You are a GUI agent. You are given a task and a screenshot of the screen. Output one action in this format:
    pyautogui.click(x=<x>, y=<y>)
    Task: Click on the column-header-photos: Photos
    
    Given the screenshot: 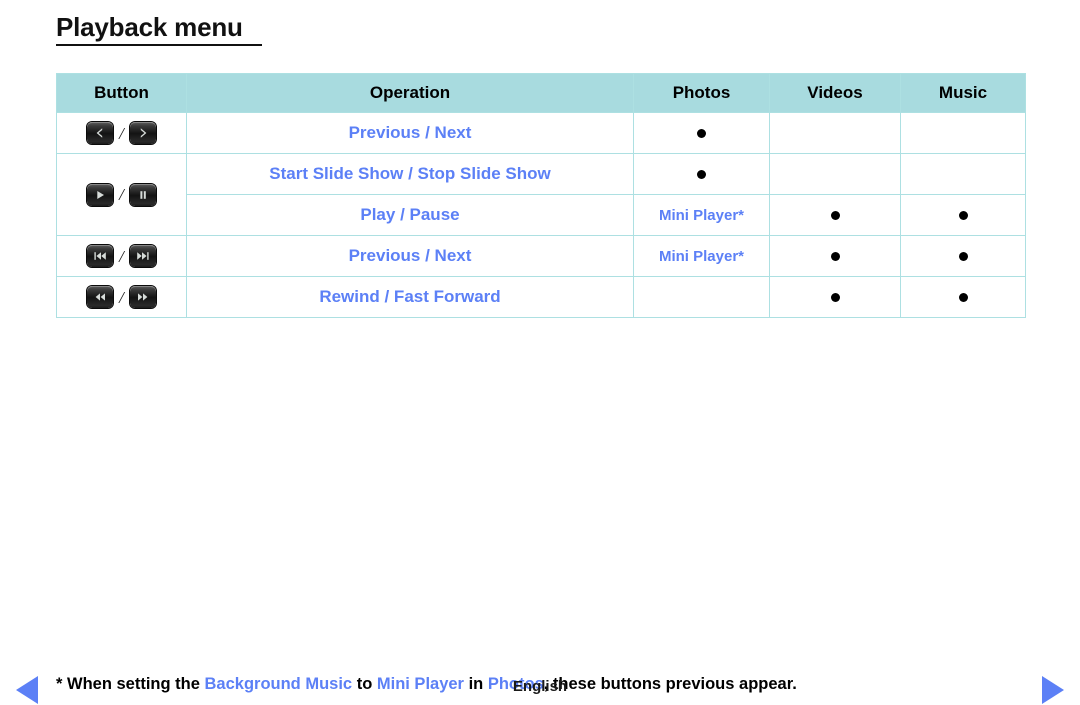 What is the action you would take?
    pyautogui.click(x=701, y=93)
    